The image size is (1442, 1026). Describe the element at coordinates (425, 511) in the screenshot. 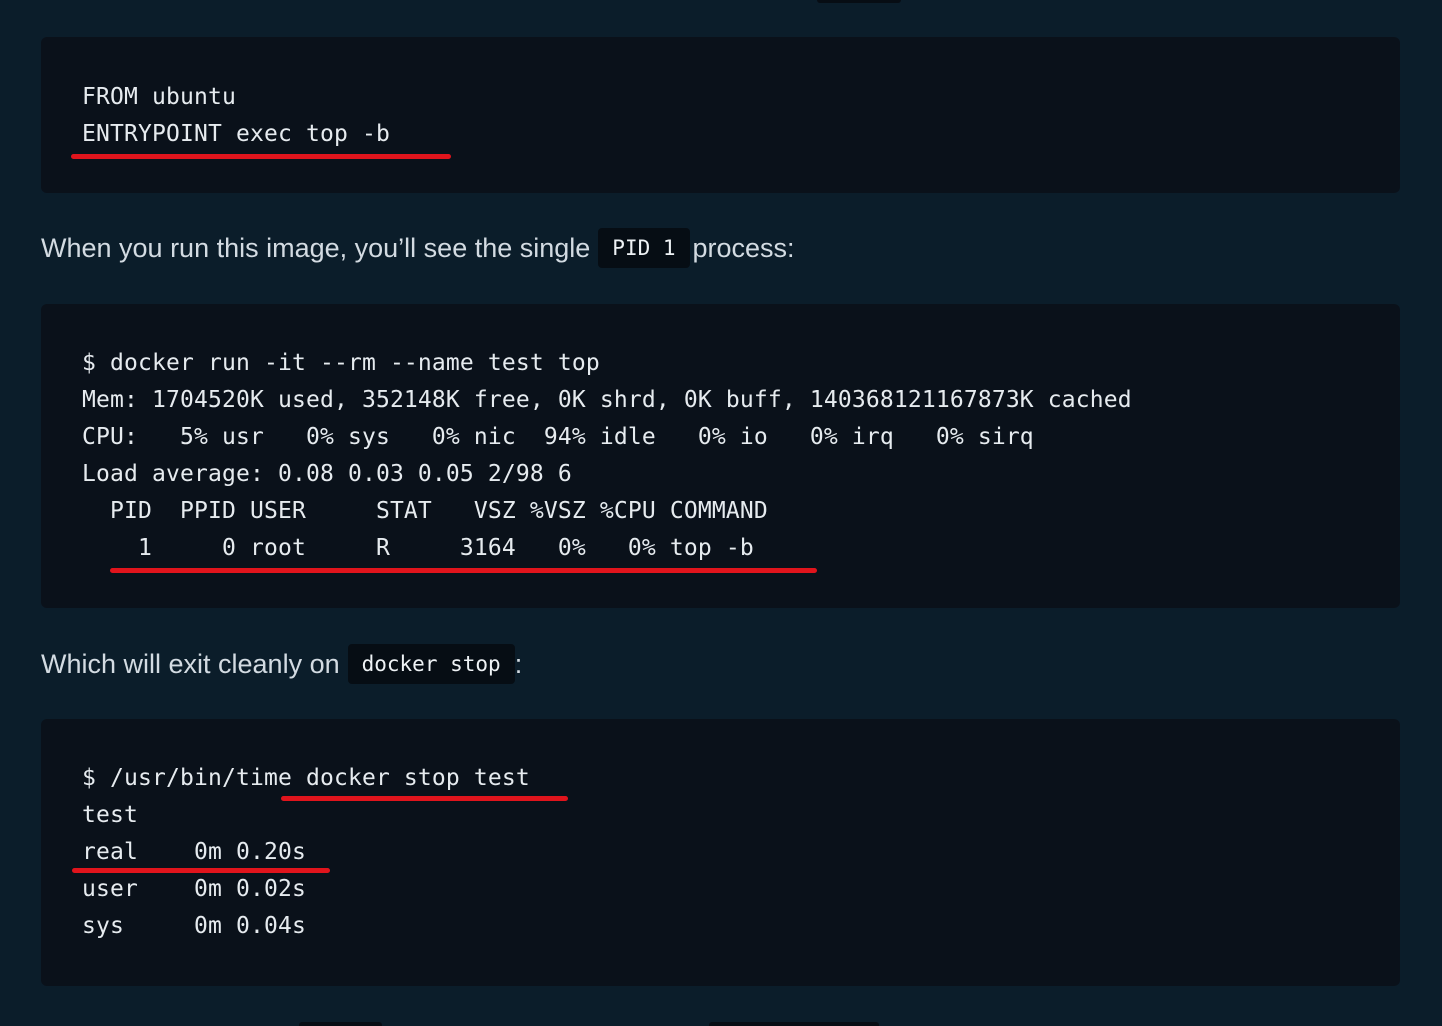

I see `code-line: PID PPID USER STAT VSZ %VSZ %CPU COMMAND` at that location.